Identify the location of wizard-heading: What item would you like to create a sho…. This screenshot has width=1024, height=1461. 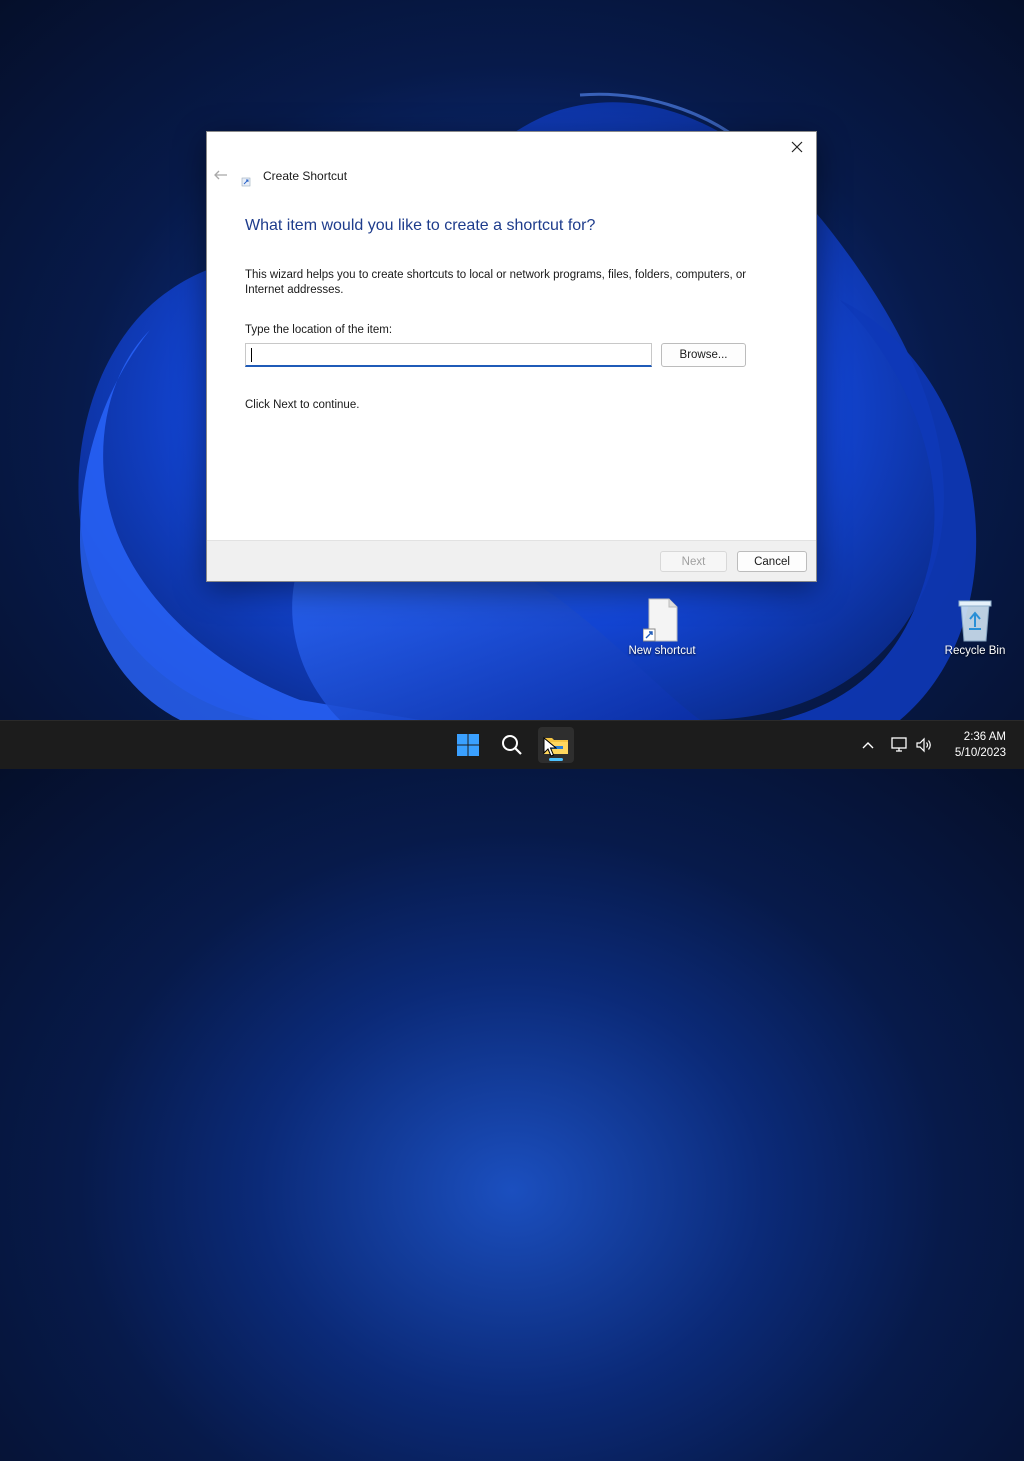
(420, 225).